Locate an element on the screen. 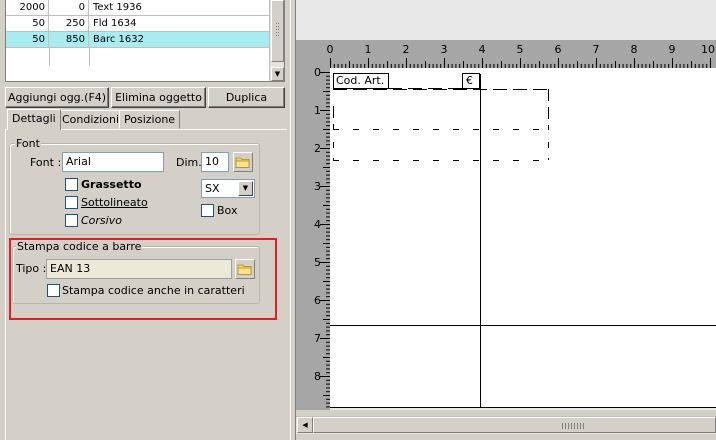 The height and width of the screenshot is (440, 716). underline-label: Sottolineato is located at coordinates (114, 202).